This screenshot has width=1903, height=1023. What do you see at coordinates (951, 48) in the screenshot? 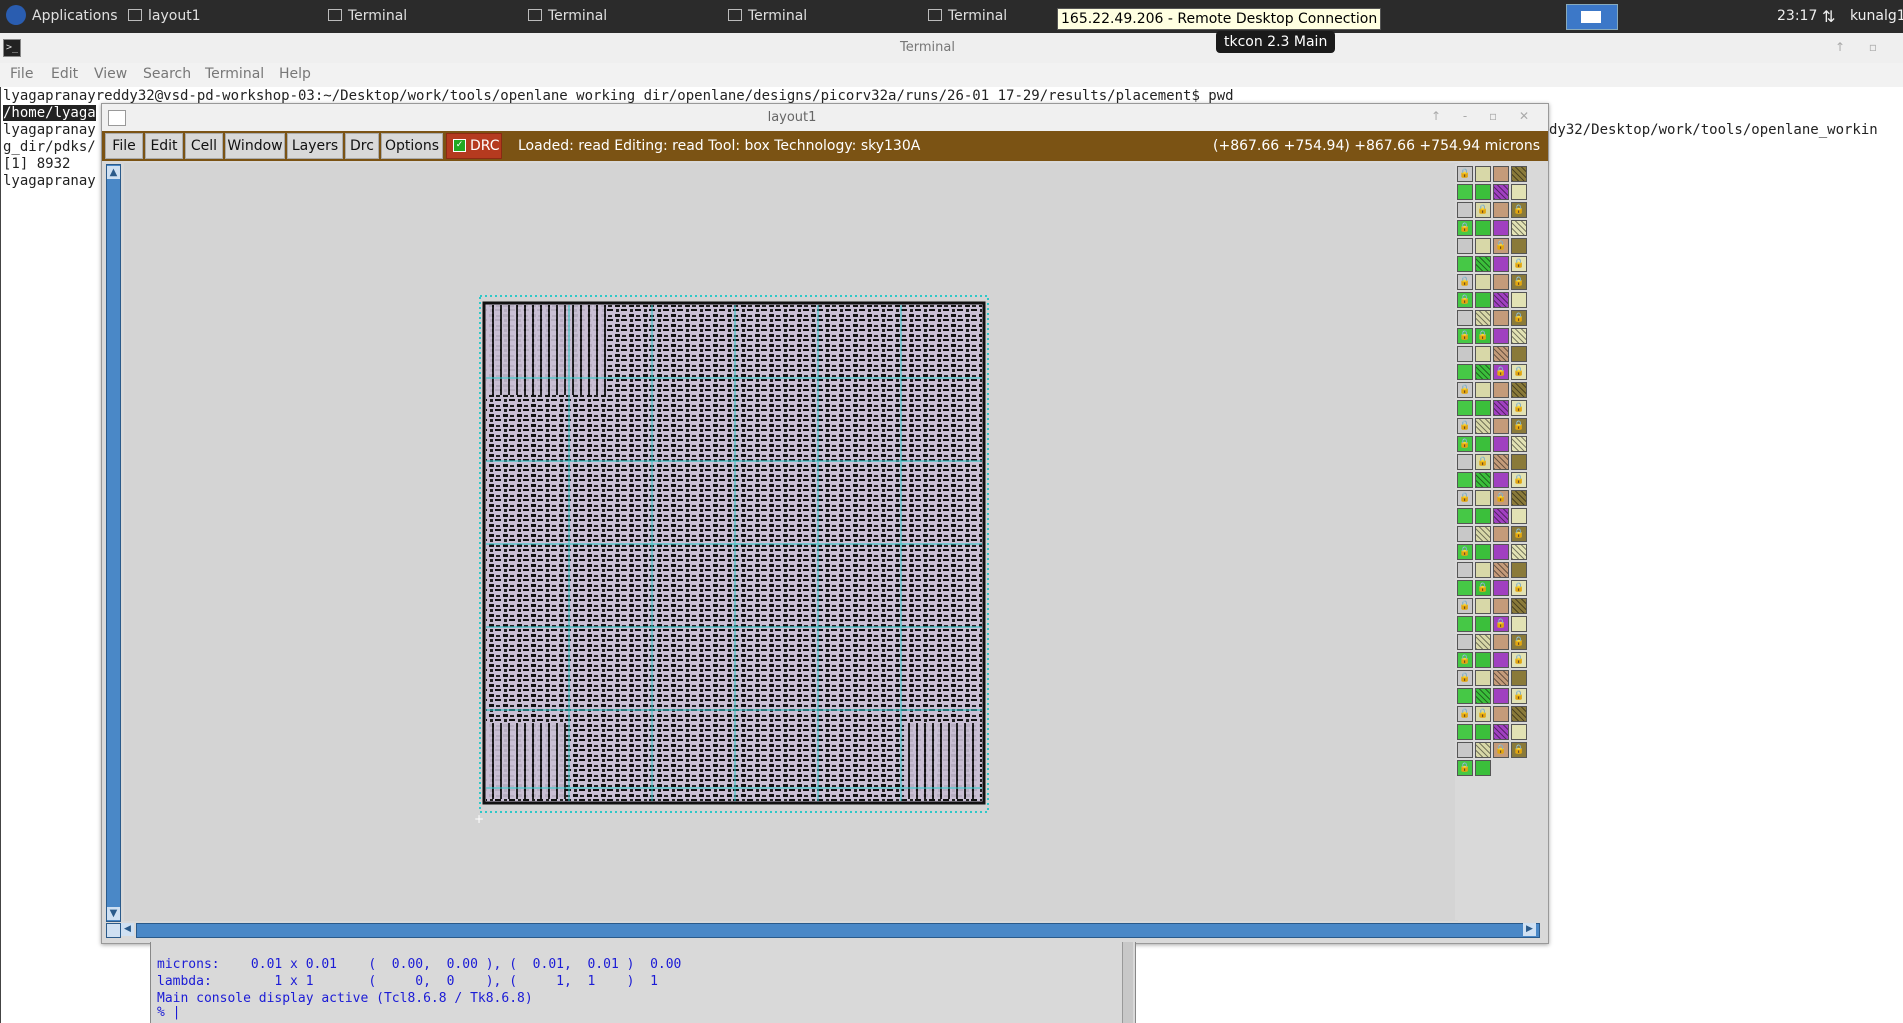
I see `terminal-titlebar: >_ Terminal ↑ ▫` at bounding box center [951, 48].